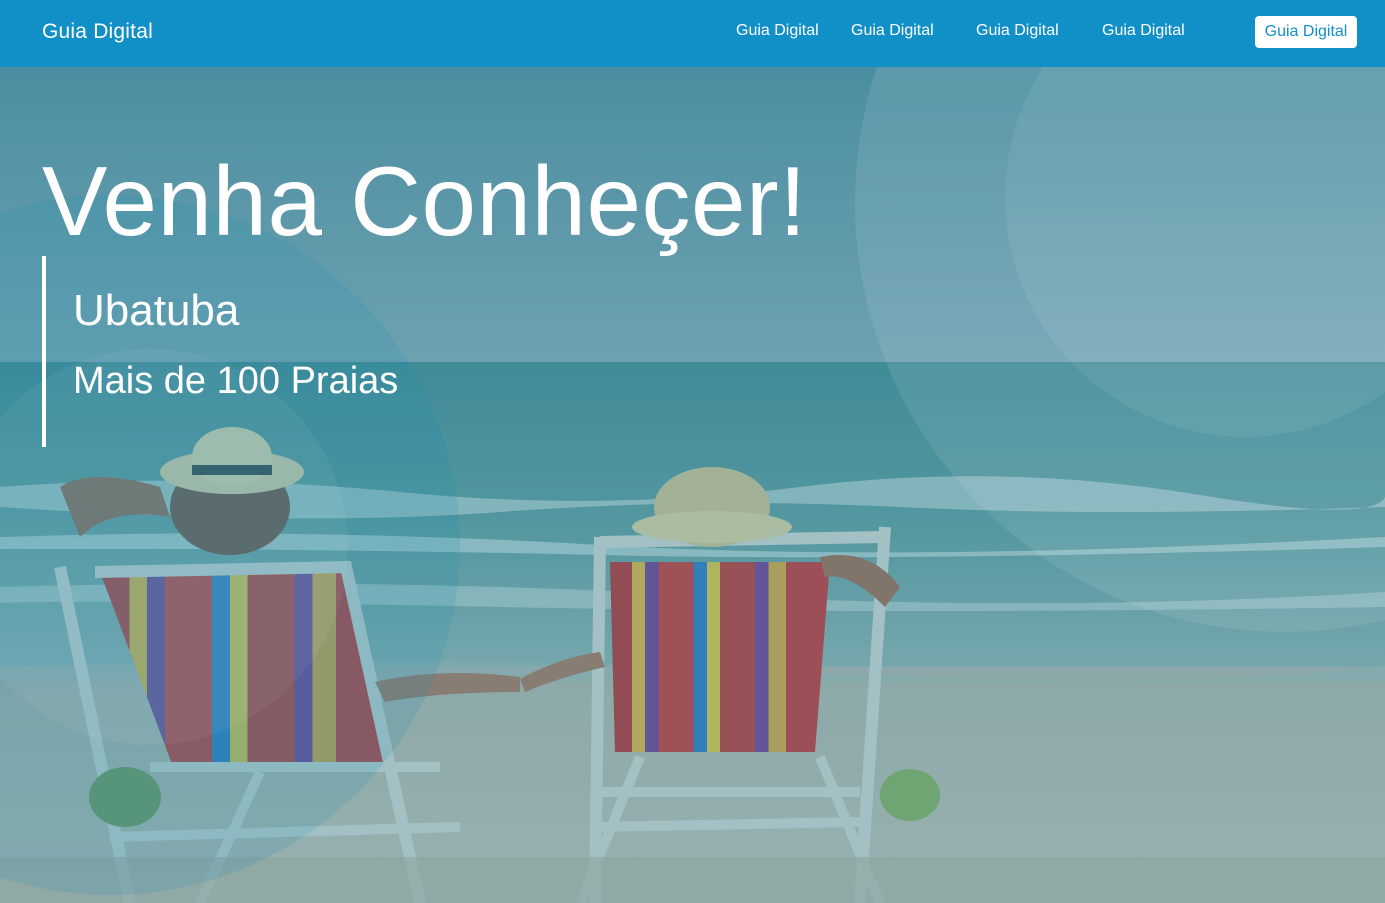  I want to click on nav-cta-button: Guia Digital, so click(1306, 32).